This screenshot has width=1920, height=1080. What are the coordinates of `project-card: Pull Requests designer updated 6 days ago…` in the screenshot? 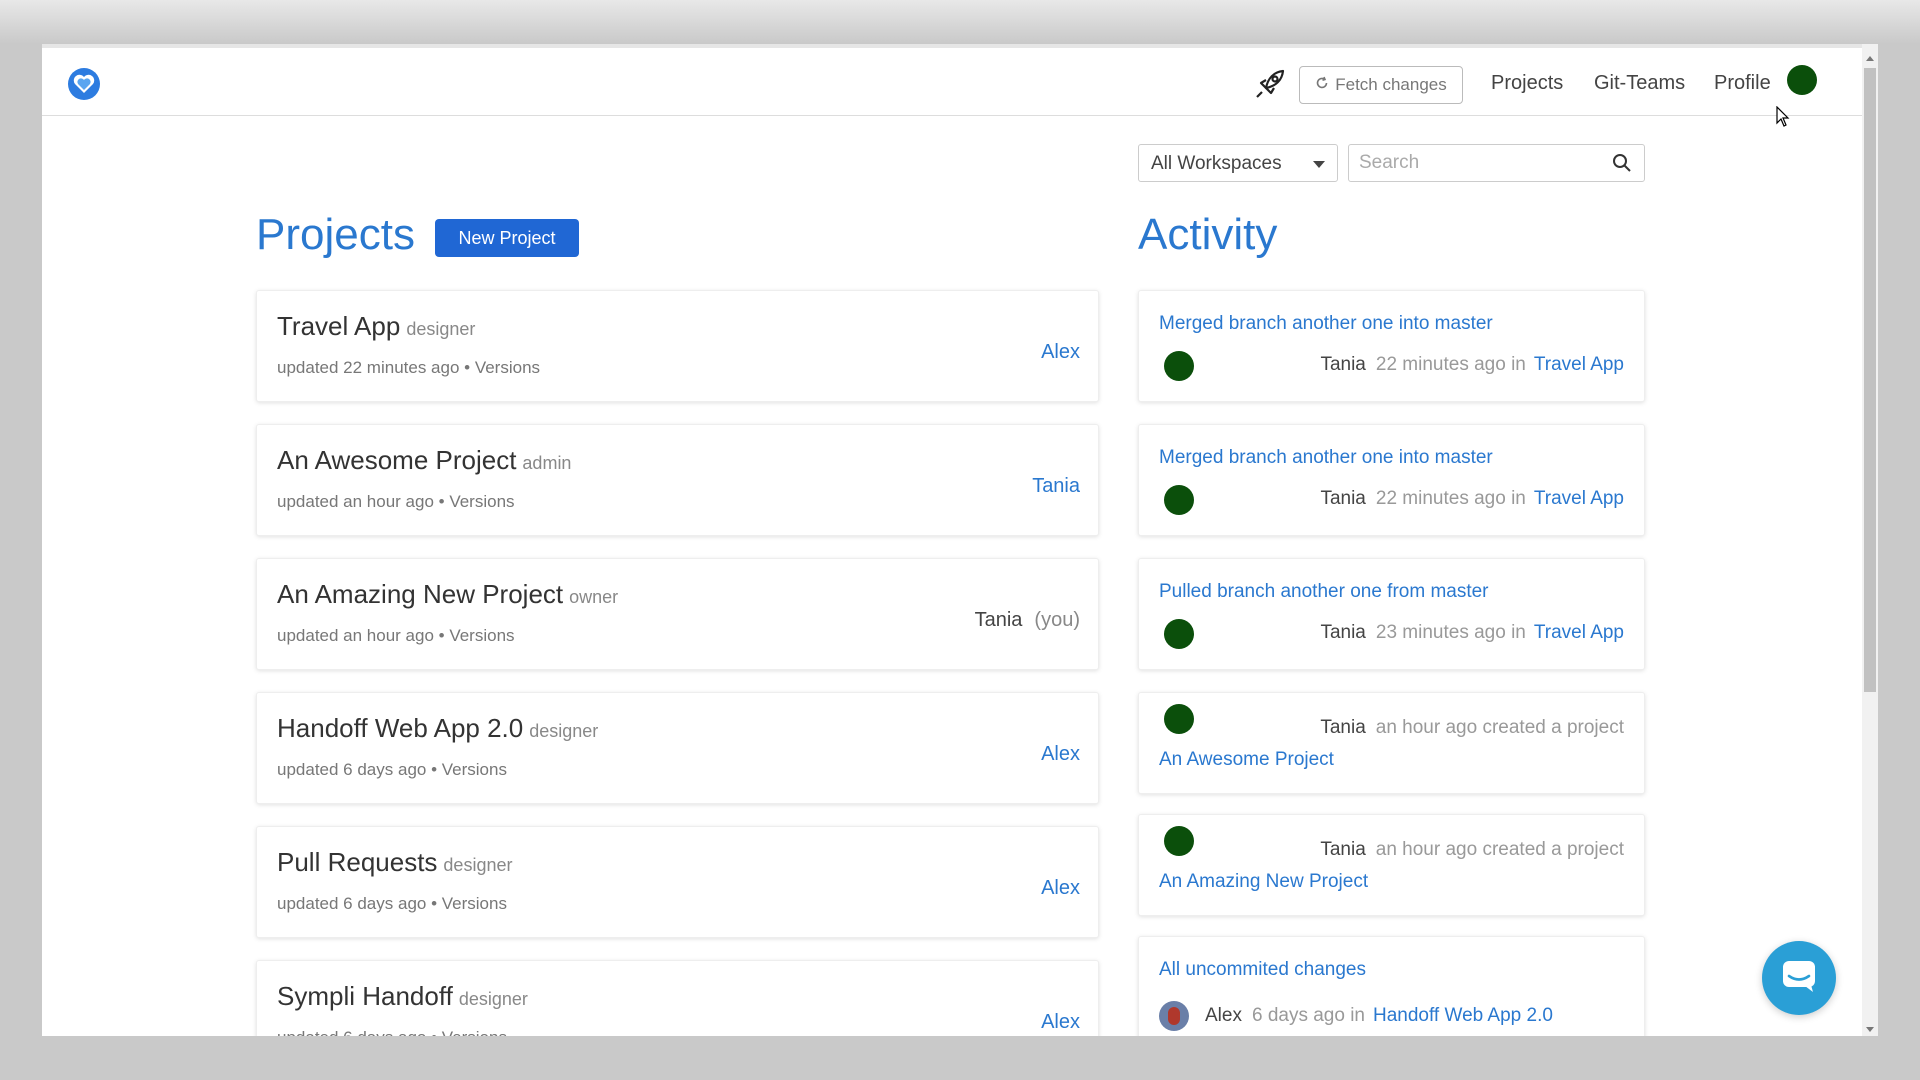 It's located at (677, 882).